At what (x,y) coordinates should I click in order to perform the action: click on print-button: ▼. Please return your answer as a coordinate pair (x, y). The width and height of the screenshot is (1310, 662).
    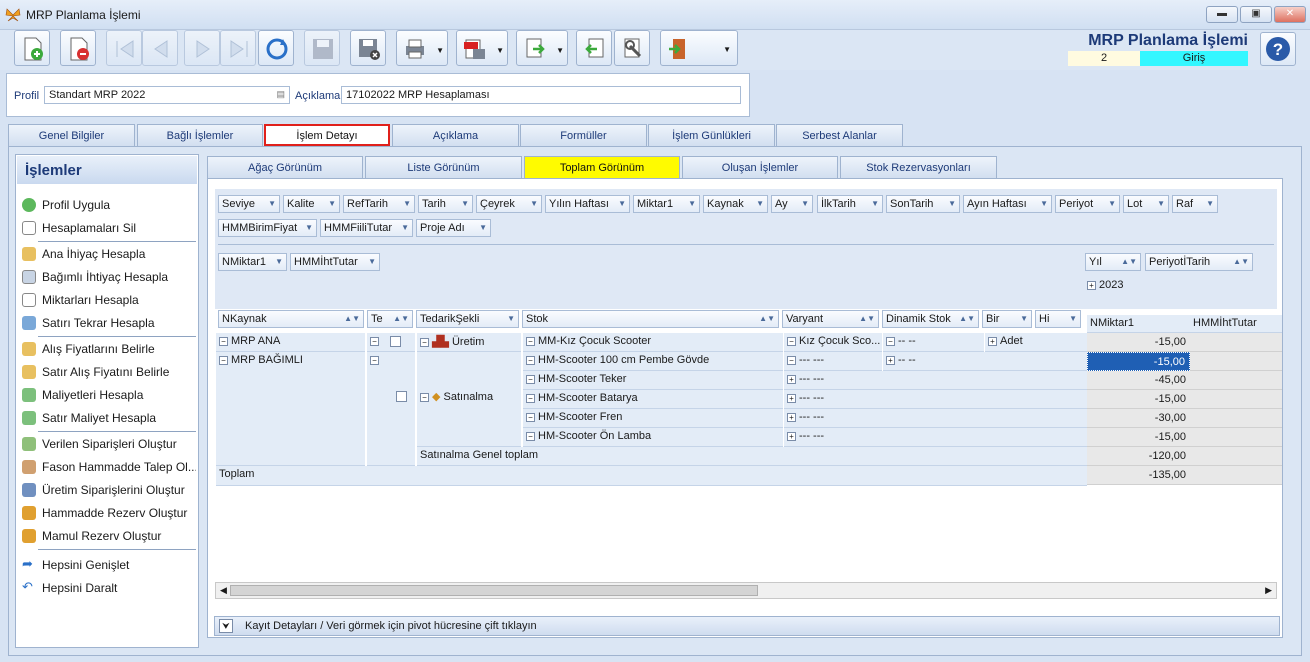
    Looking at the image, I should click on (422, 48).